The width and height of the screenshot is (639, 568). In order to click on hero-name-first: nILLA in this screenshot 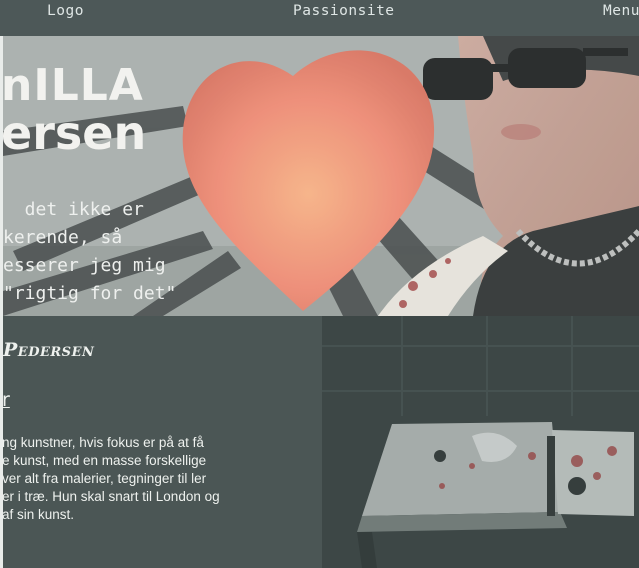, I will do `click(73, 85)`.